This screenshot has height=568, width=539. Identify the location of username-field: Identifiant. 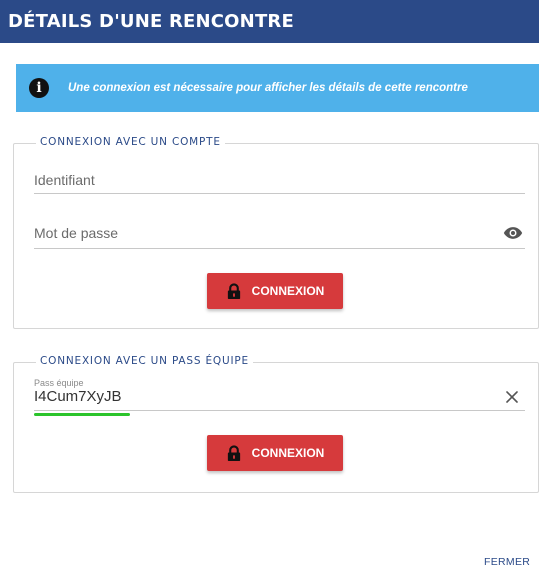
(279, 182).